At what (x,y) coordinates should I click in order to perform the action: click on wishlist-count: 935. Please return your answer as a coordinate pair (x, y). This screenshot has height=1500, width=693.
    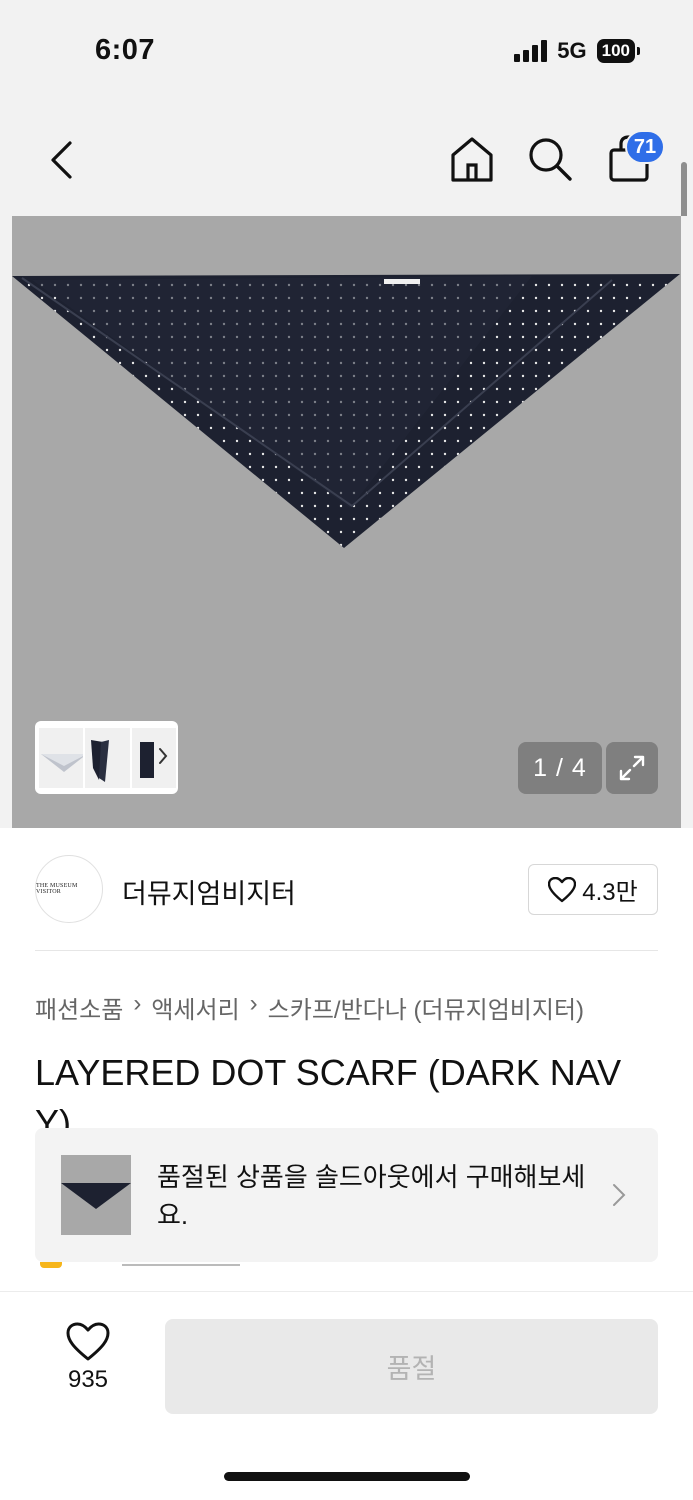
    Looking at the image, I should click on (88, 1379).